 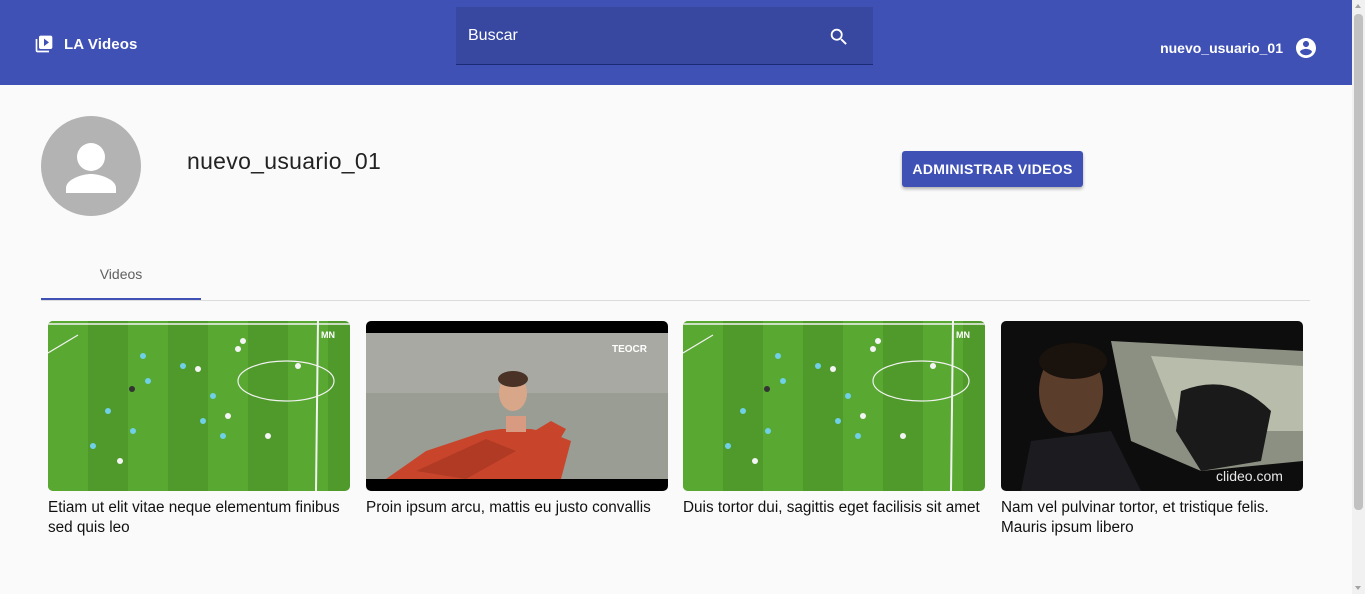 What do you see at coordinates (1358, 6) in the screenshot?
I see `scroll-up-icon` at bounding box center [1358, 6].